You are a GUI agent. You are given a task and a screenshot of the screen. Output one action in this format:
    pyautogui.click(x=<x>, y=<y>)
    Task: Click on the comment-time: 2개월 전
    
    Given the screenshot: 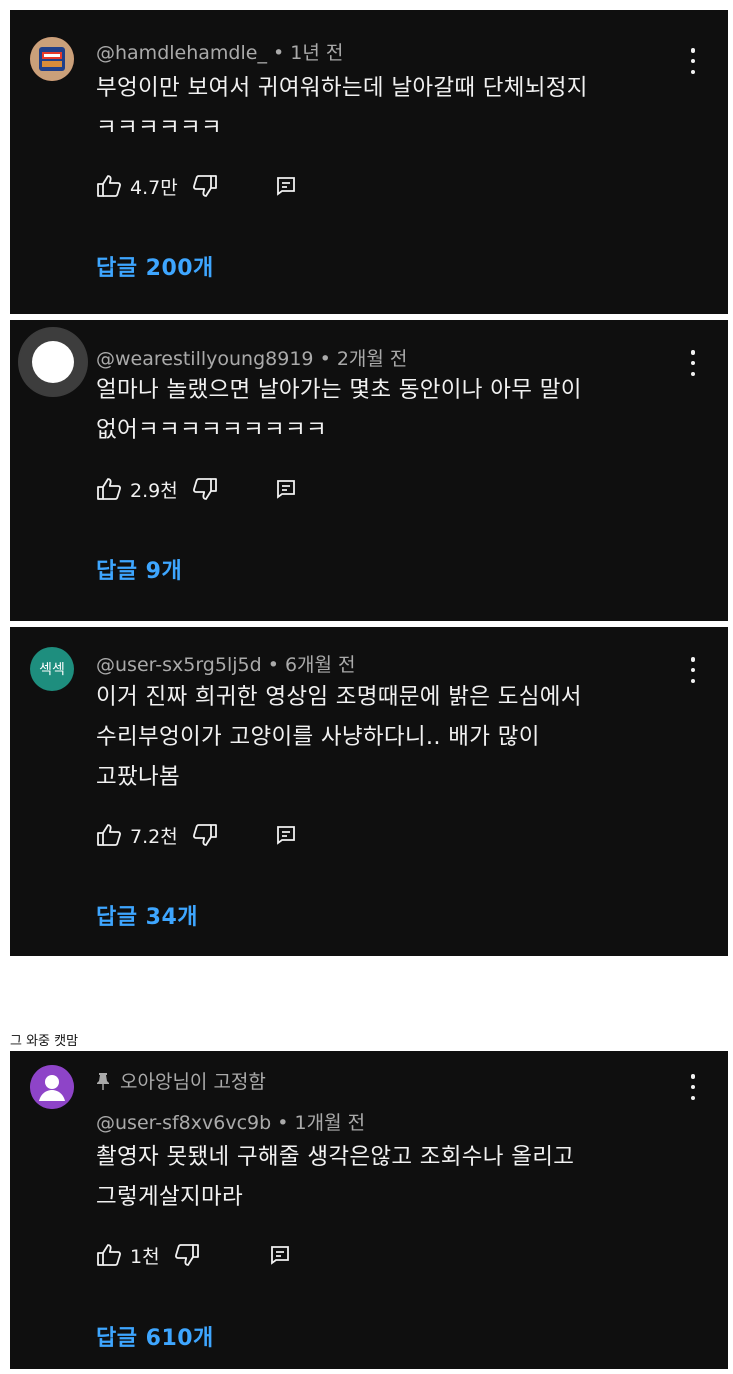 What is the action you would take?
    pyautogui.click(x=372, y=359)
    